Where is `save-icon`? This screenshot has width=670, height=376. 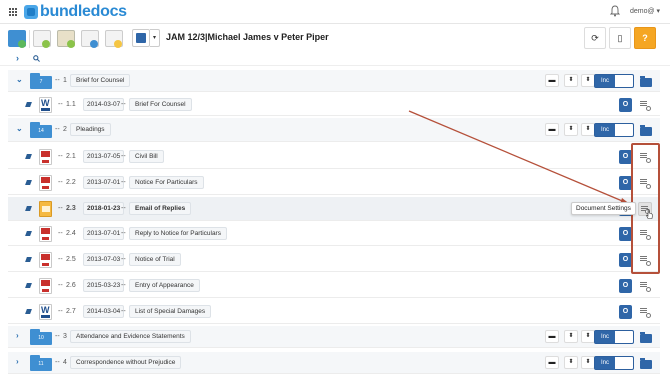 save-icon is located at coordinates (141, 38).